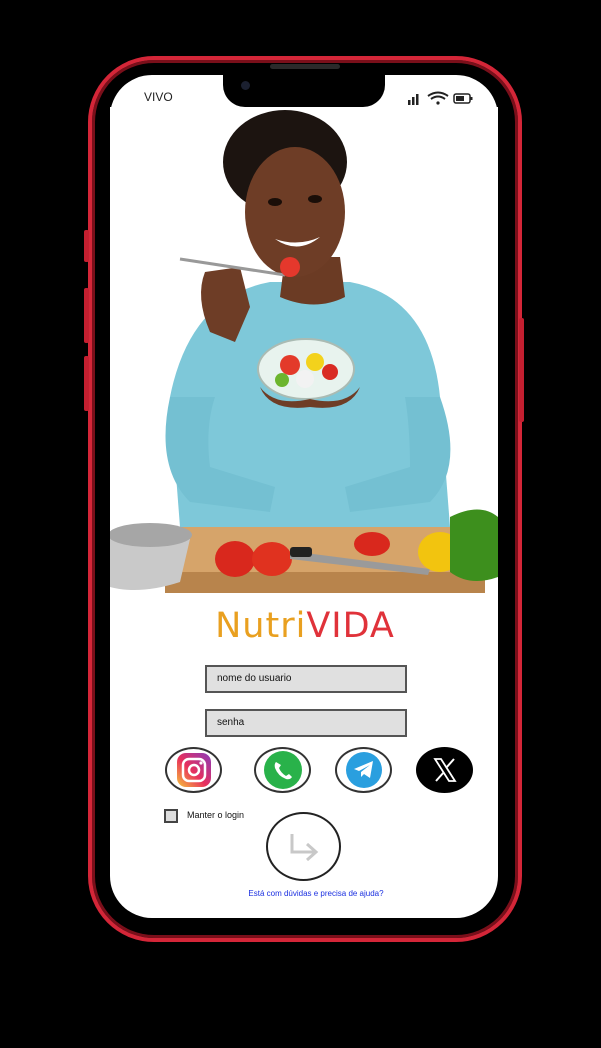 The image size is (601, 1048). I want to click on password-field: senha, so click(306, 723).